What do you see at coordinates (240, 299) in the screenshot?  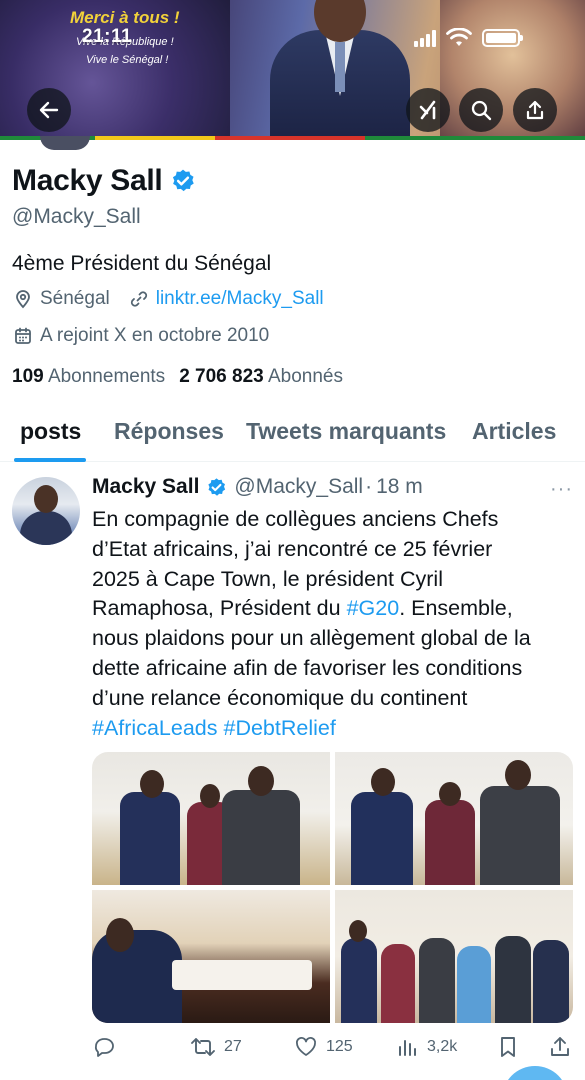 I see `profile-link: linktr.ee/Macky_Sall` at bounding box center [240, 299].